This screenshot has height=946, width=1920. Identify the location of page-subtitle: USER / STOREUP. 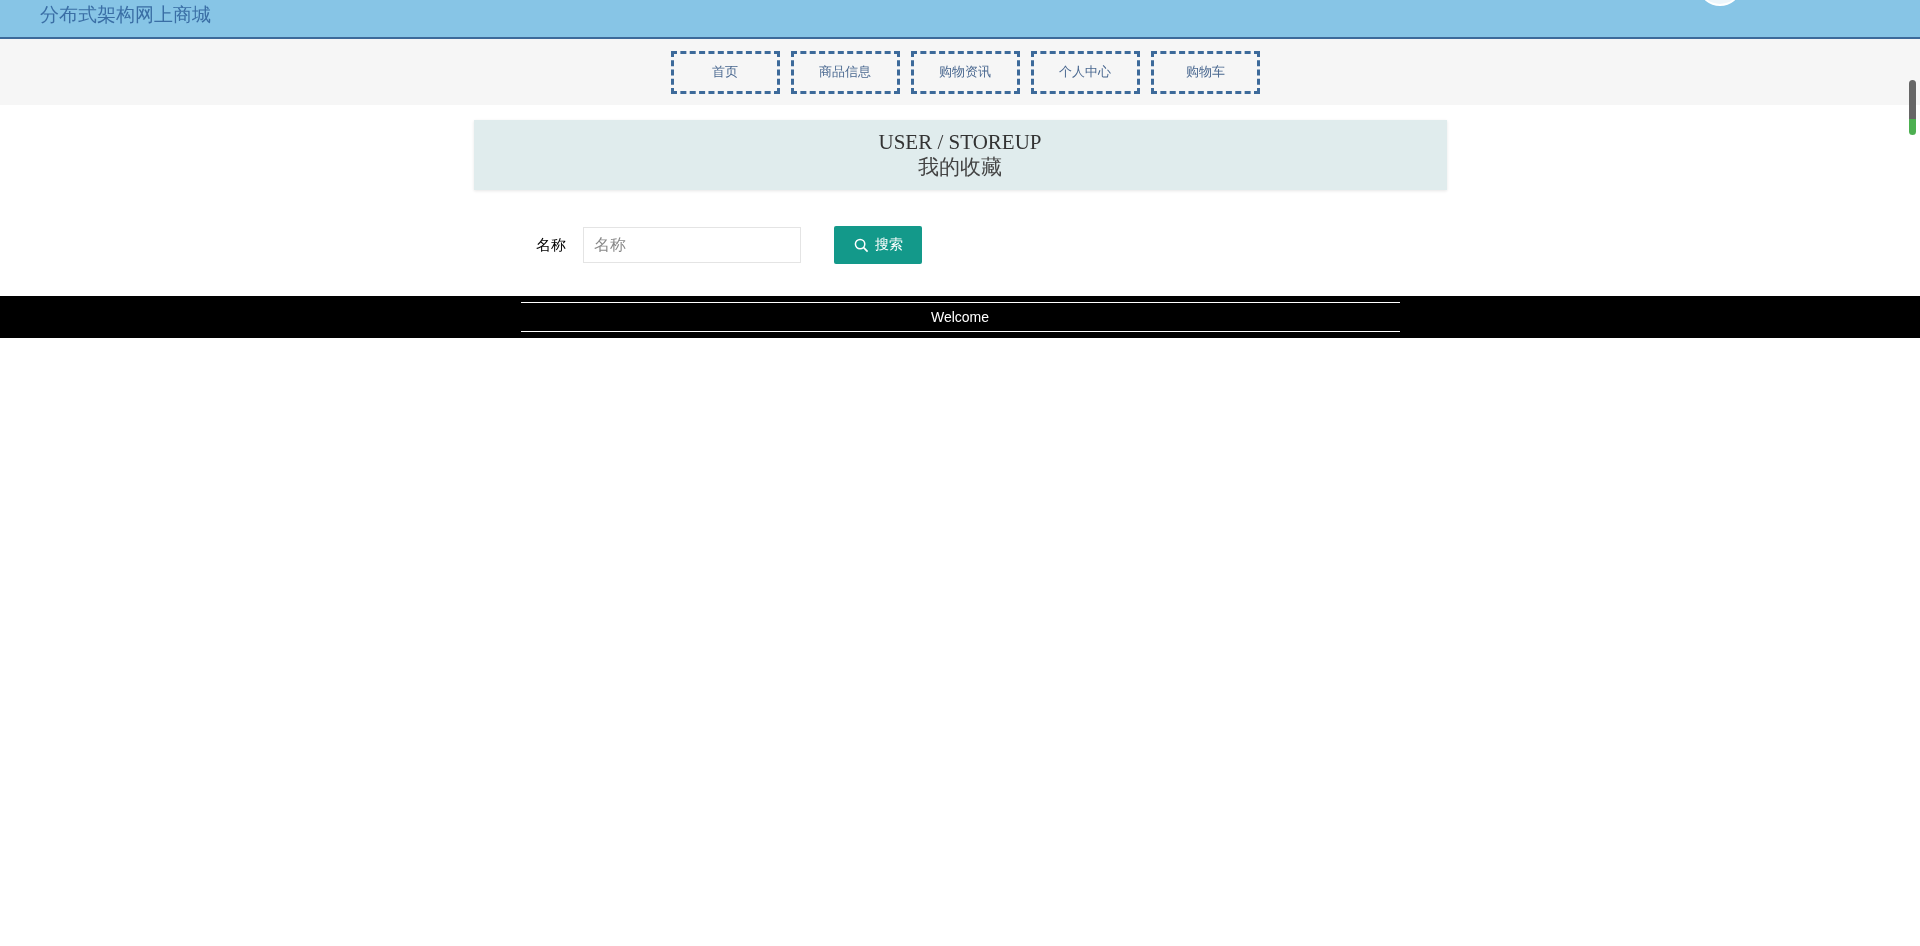
(960, 142).